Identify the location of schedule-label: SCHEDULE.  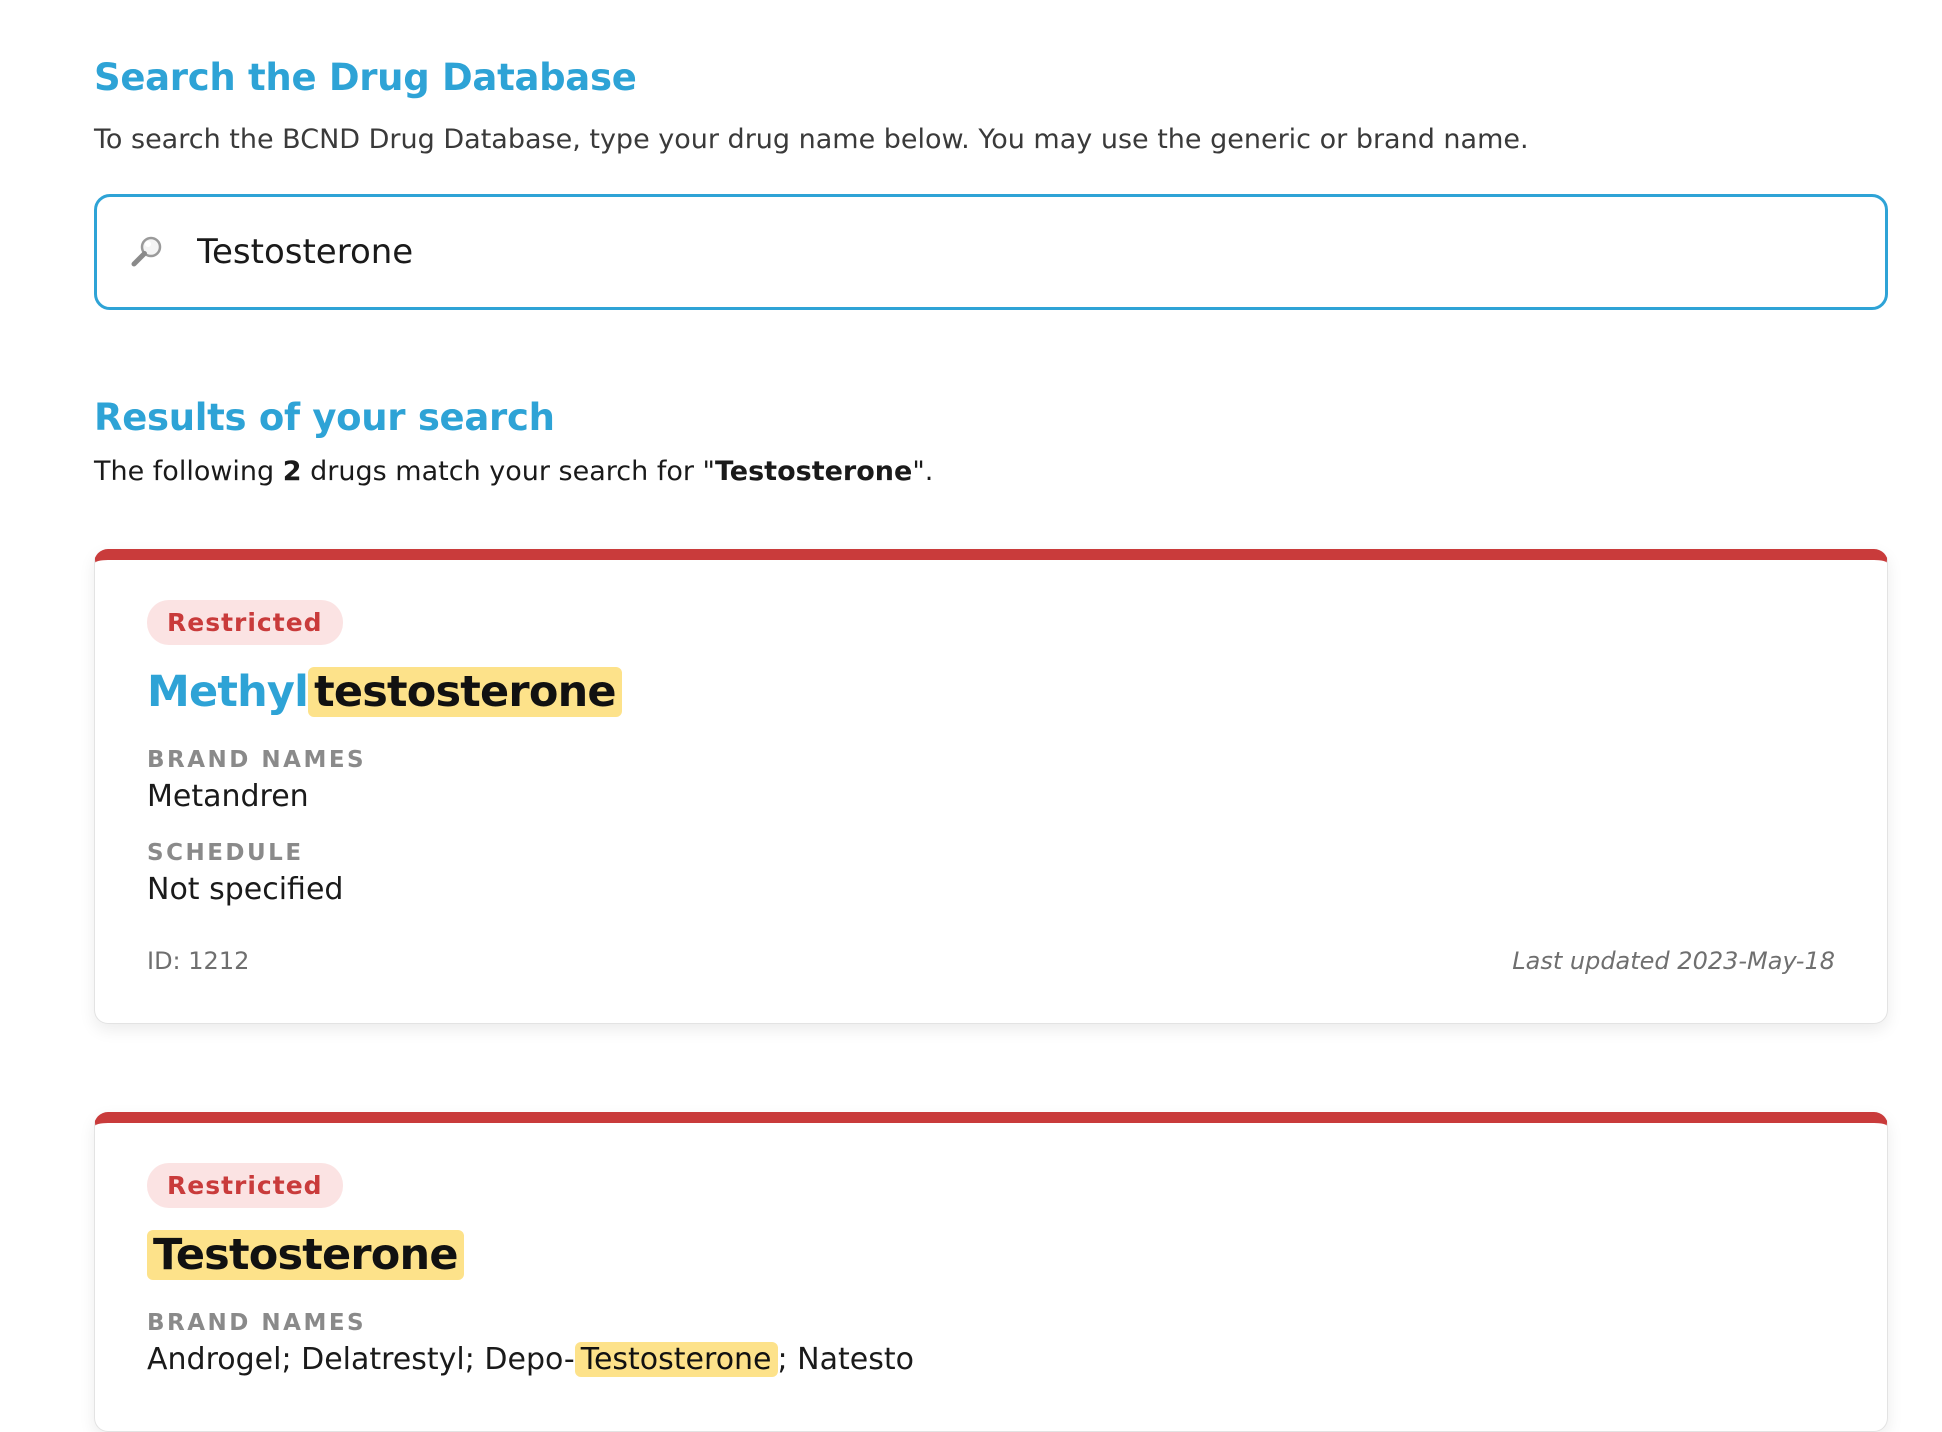
(225, 853).